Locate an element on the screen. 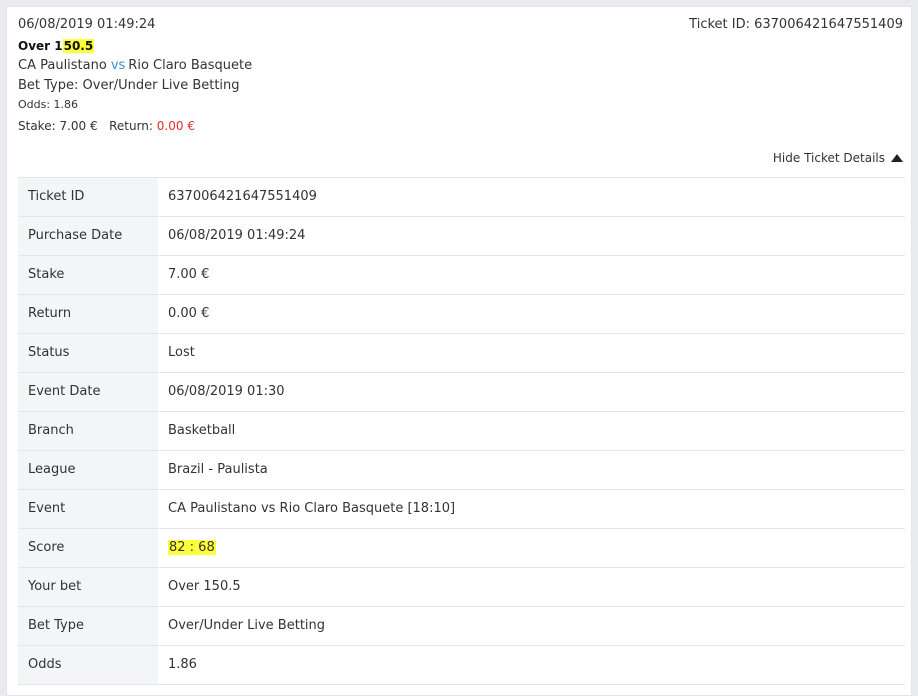 Image resolution: width=918 pixels, height=696 pixels. return-value: 0.00 € is located at coordinates (175, 126).